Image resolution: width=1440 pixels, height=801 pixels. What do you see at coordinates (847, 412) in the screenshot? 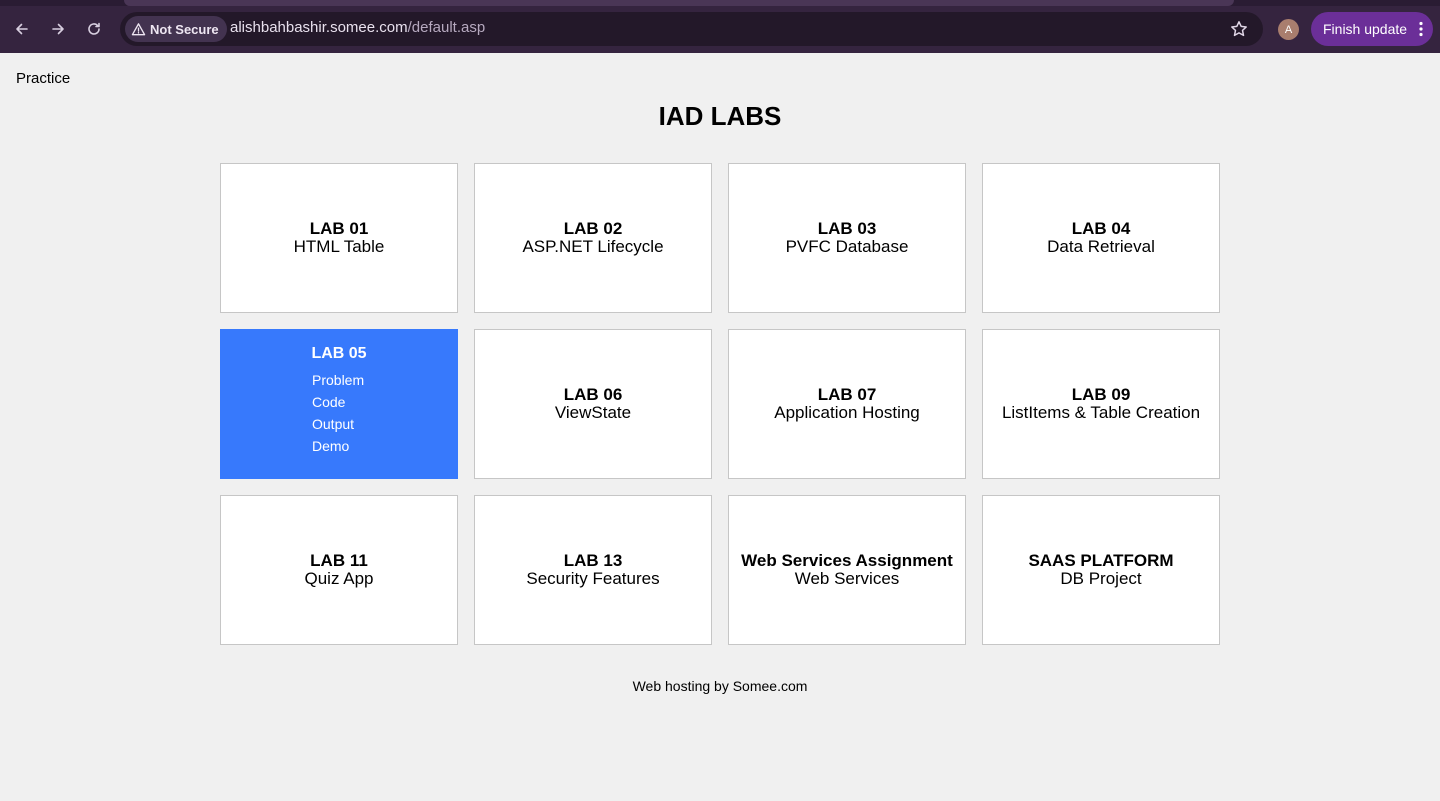
I see `lab-subtitle: Application Hosting` at bounding box center [847, 412].